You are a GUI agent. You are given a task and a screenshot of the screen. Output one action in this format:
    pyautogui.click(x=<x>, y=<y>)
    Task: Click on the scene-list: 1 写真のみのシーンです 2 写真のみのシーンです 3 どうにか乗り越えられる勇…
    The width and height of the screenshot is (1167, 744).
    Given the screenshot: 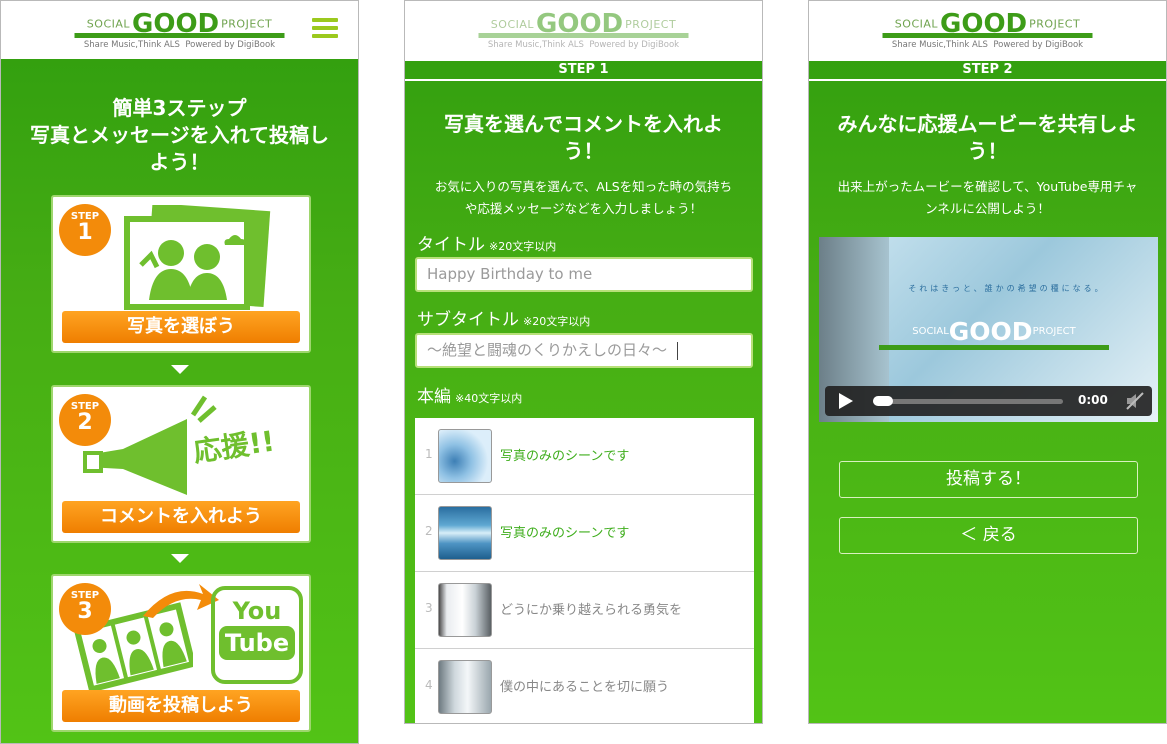 What is the action you would take?
    pyautogui.click(x=584, y=570)
    